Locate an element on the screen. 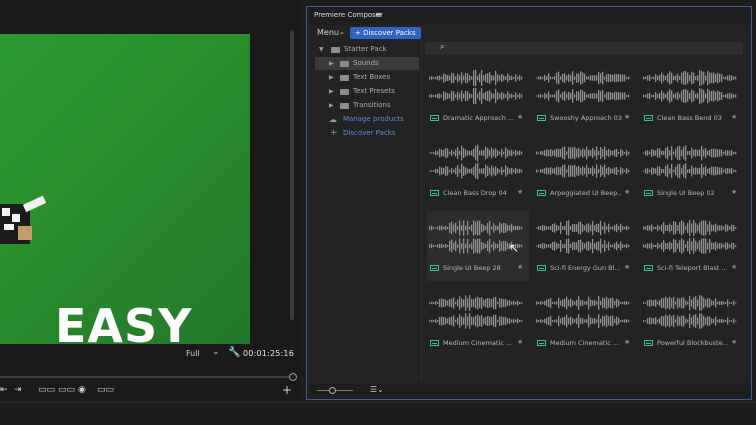 The image size is (756, 425). go-to-out-icon: ⇥ is located at coordinates (18, 390).